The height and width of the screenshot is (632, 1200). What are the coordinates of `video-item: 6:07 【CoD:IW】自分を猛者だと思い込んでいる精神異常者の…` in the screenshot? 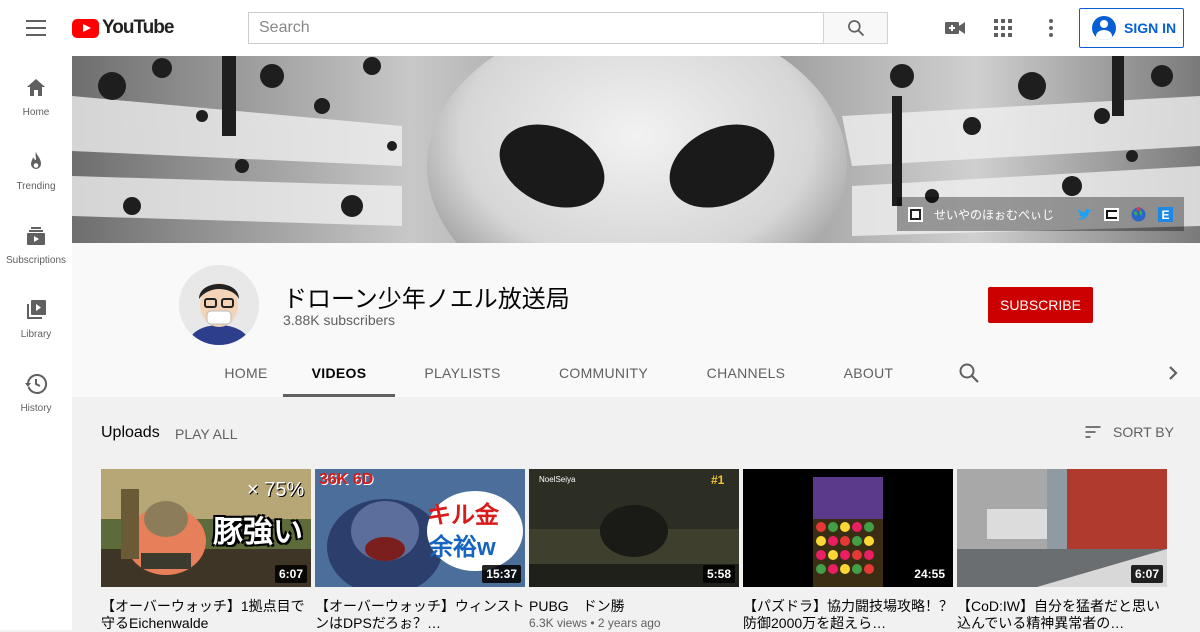 It's located at (1062, 550).